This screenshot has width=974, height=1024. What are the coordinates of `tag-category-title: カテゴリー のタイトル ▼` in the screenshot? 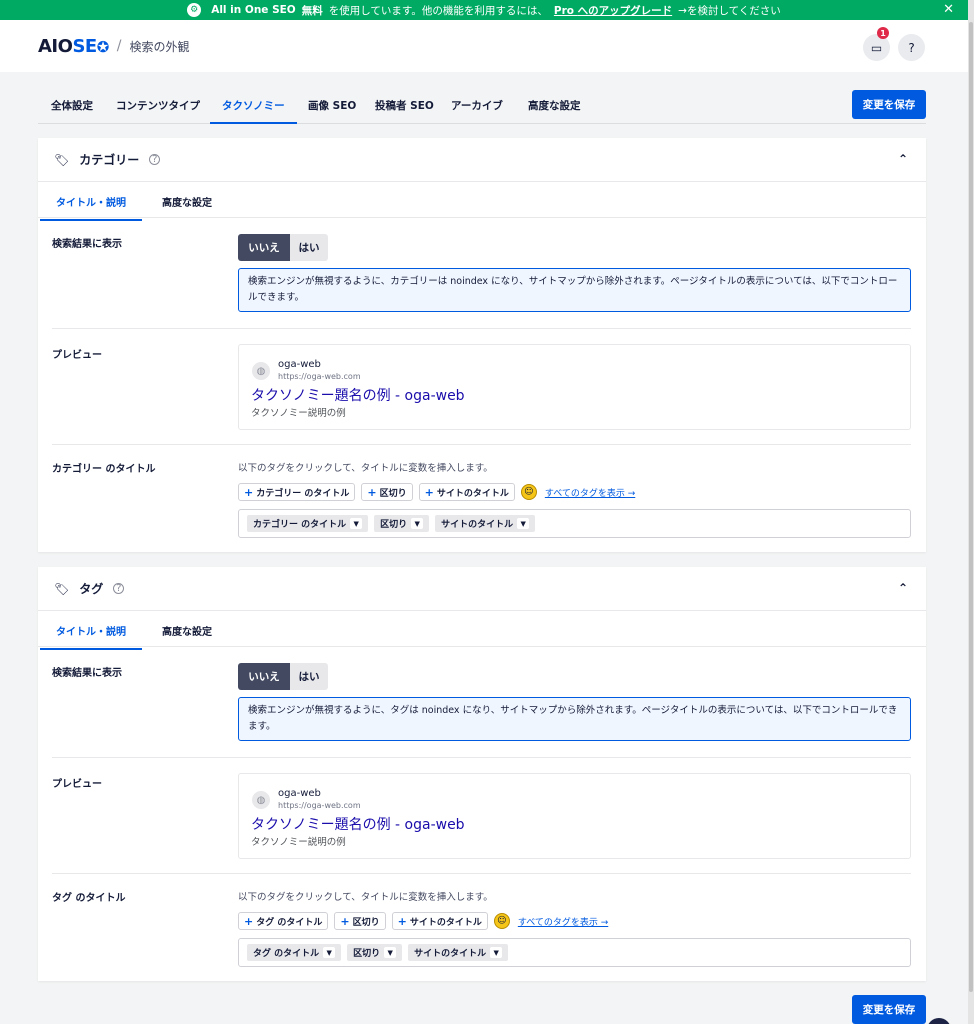 It's located at (308, 523).